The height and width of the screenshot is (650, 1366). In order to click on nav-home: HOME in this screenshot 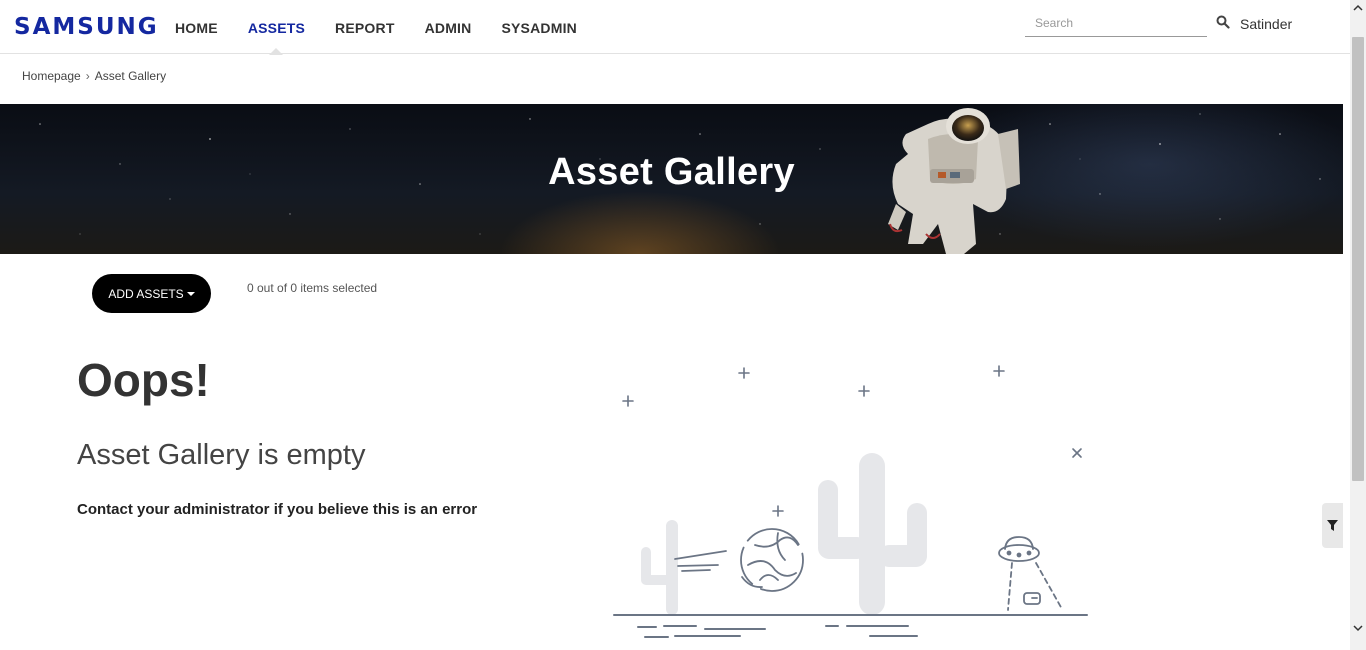, I will do `click(196, 27)`.